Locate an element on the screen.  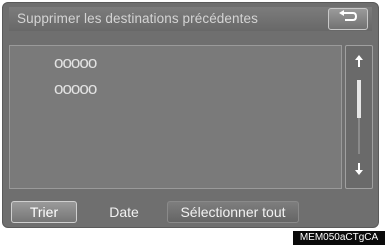
back-button is located at coordinates (348, 19).